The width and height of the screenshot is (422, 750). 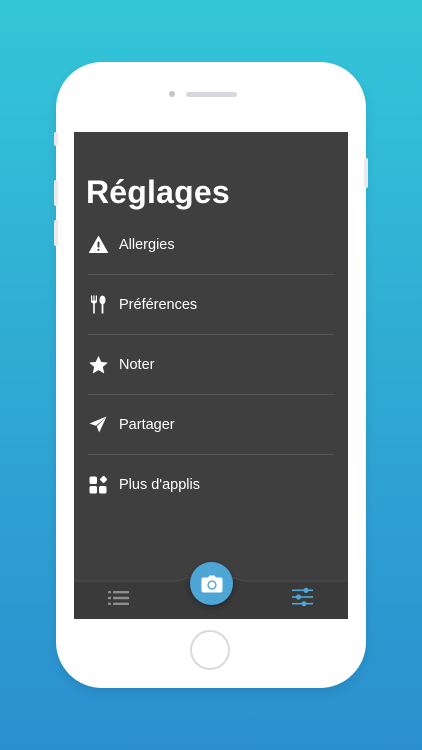 I want to click on star-icon, so click(x=98, y=365).